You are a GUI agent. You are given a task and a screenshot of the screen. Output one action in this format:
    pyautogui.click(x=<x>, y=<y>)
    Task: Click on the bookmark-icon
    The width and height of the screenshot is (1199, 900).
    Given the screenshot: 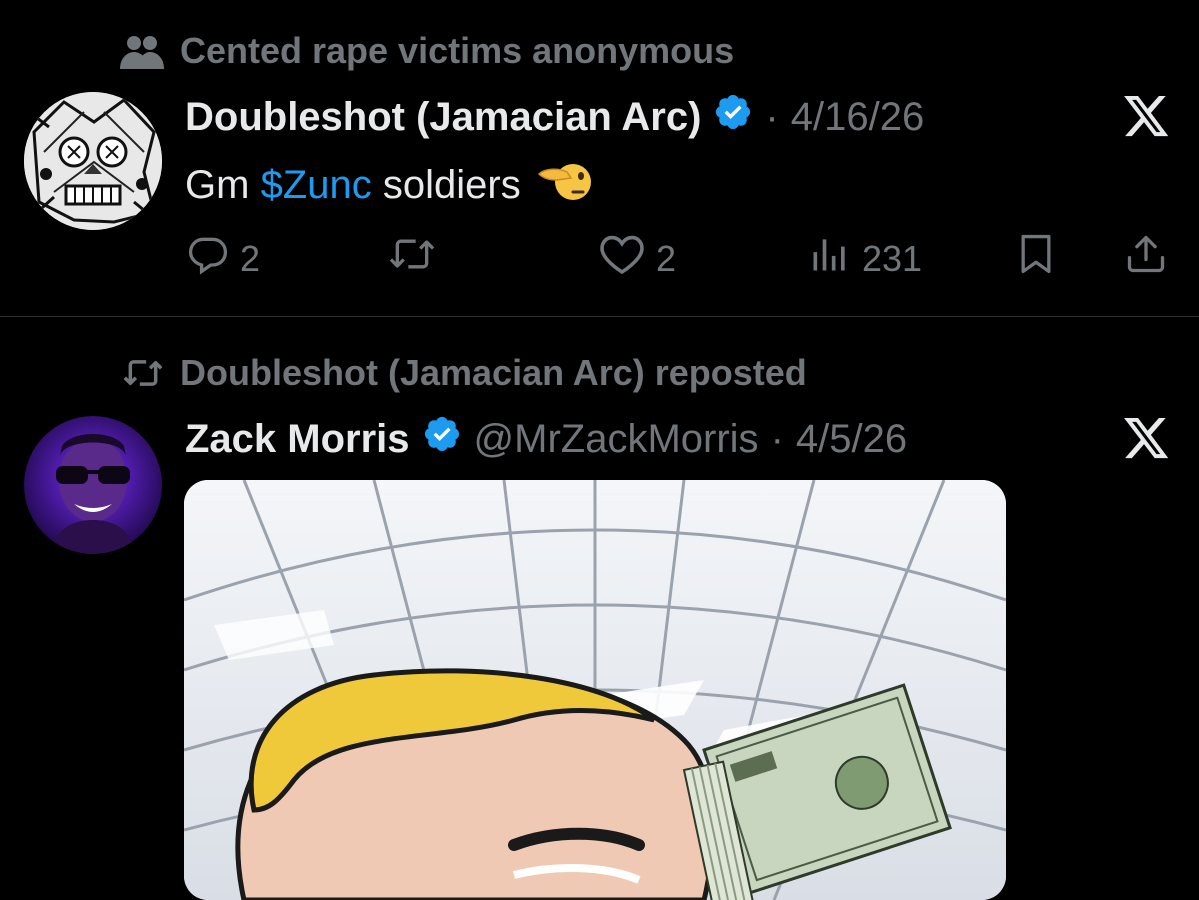 What is the action you would take?
    pyautogui.click(x=1036, y=258)
    